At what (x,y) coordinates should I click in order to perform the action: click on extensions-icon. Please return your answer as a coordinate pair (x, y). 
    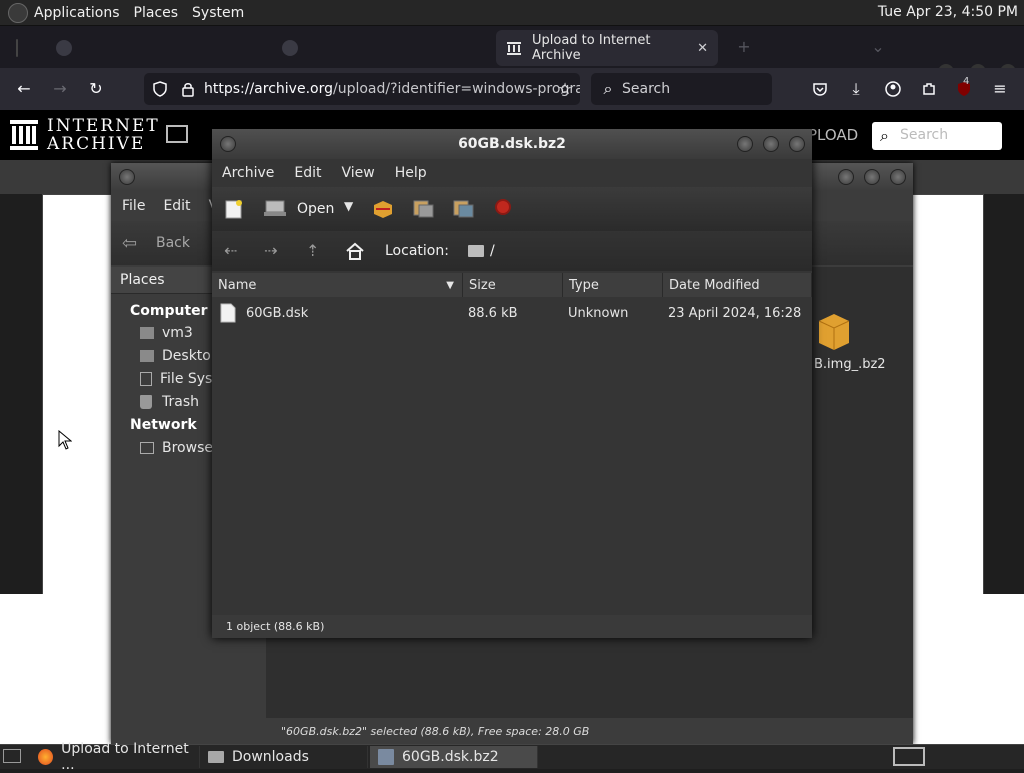
    Looking at the image, I should click on (929, 89).